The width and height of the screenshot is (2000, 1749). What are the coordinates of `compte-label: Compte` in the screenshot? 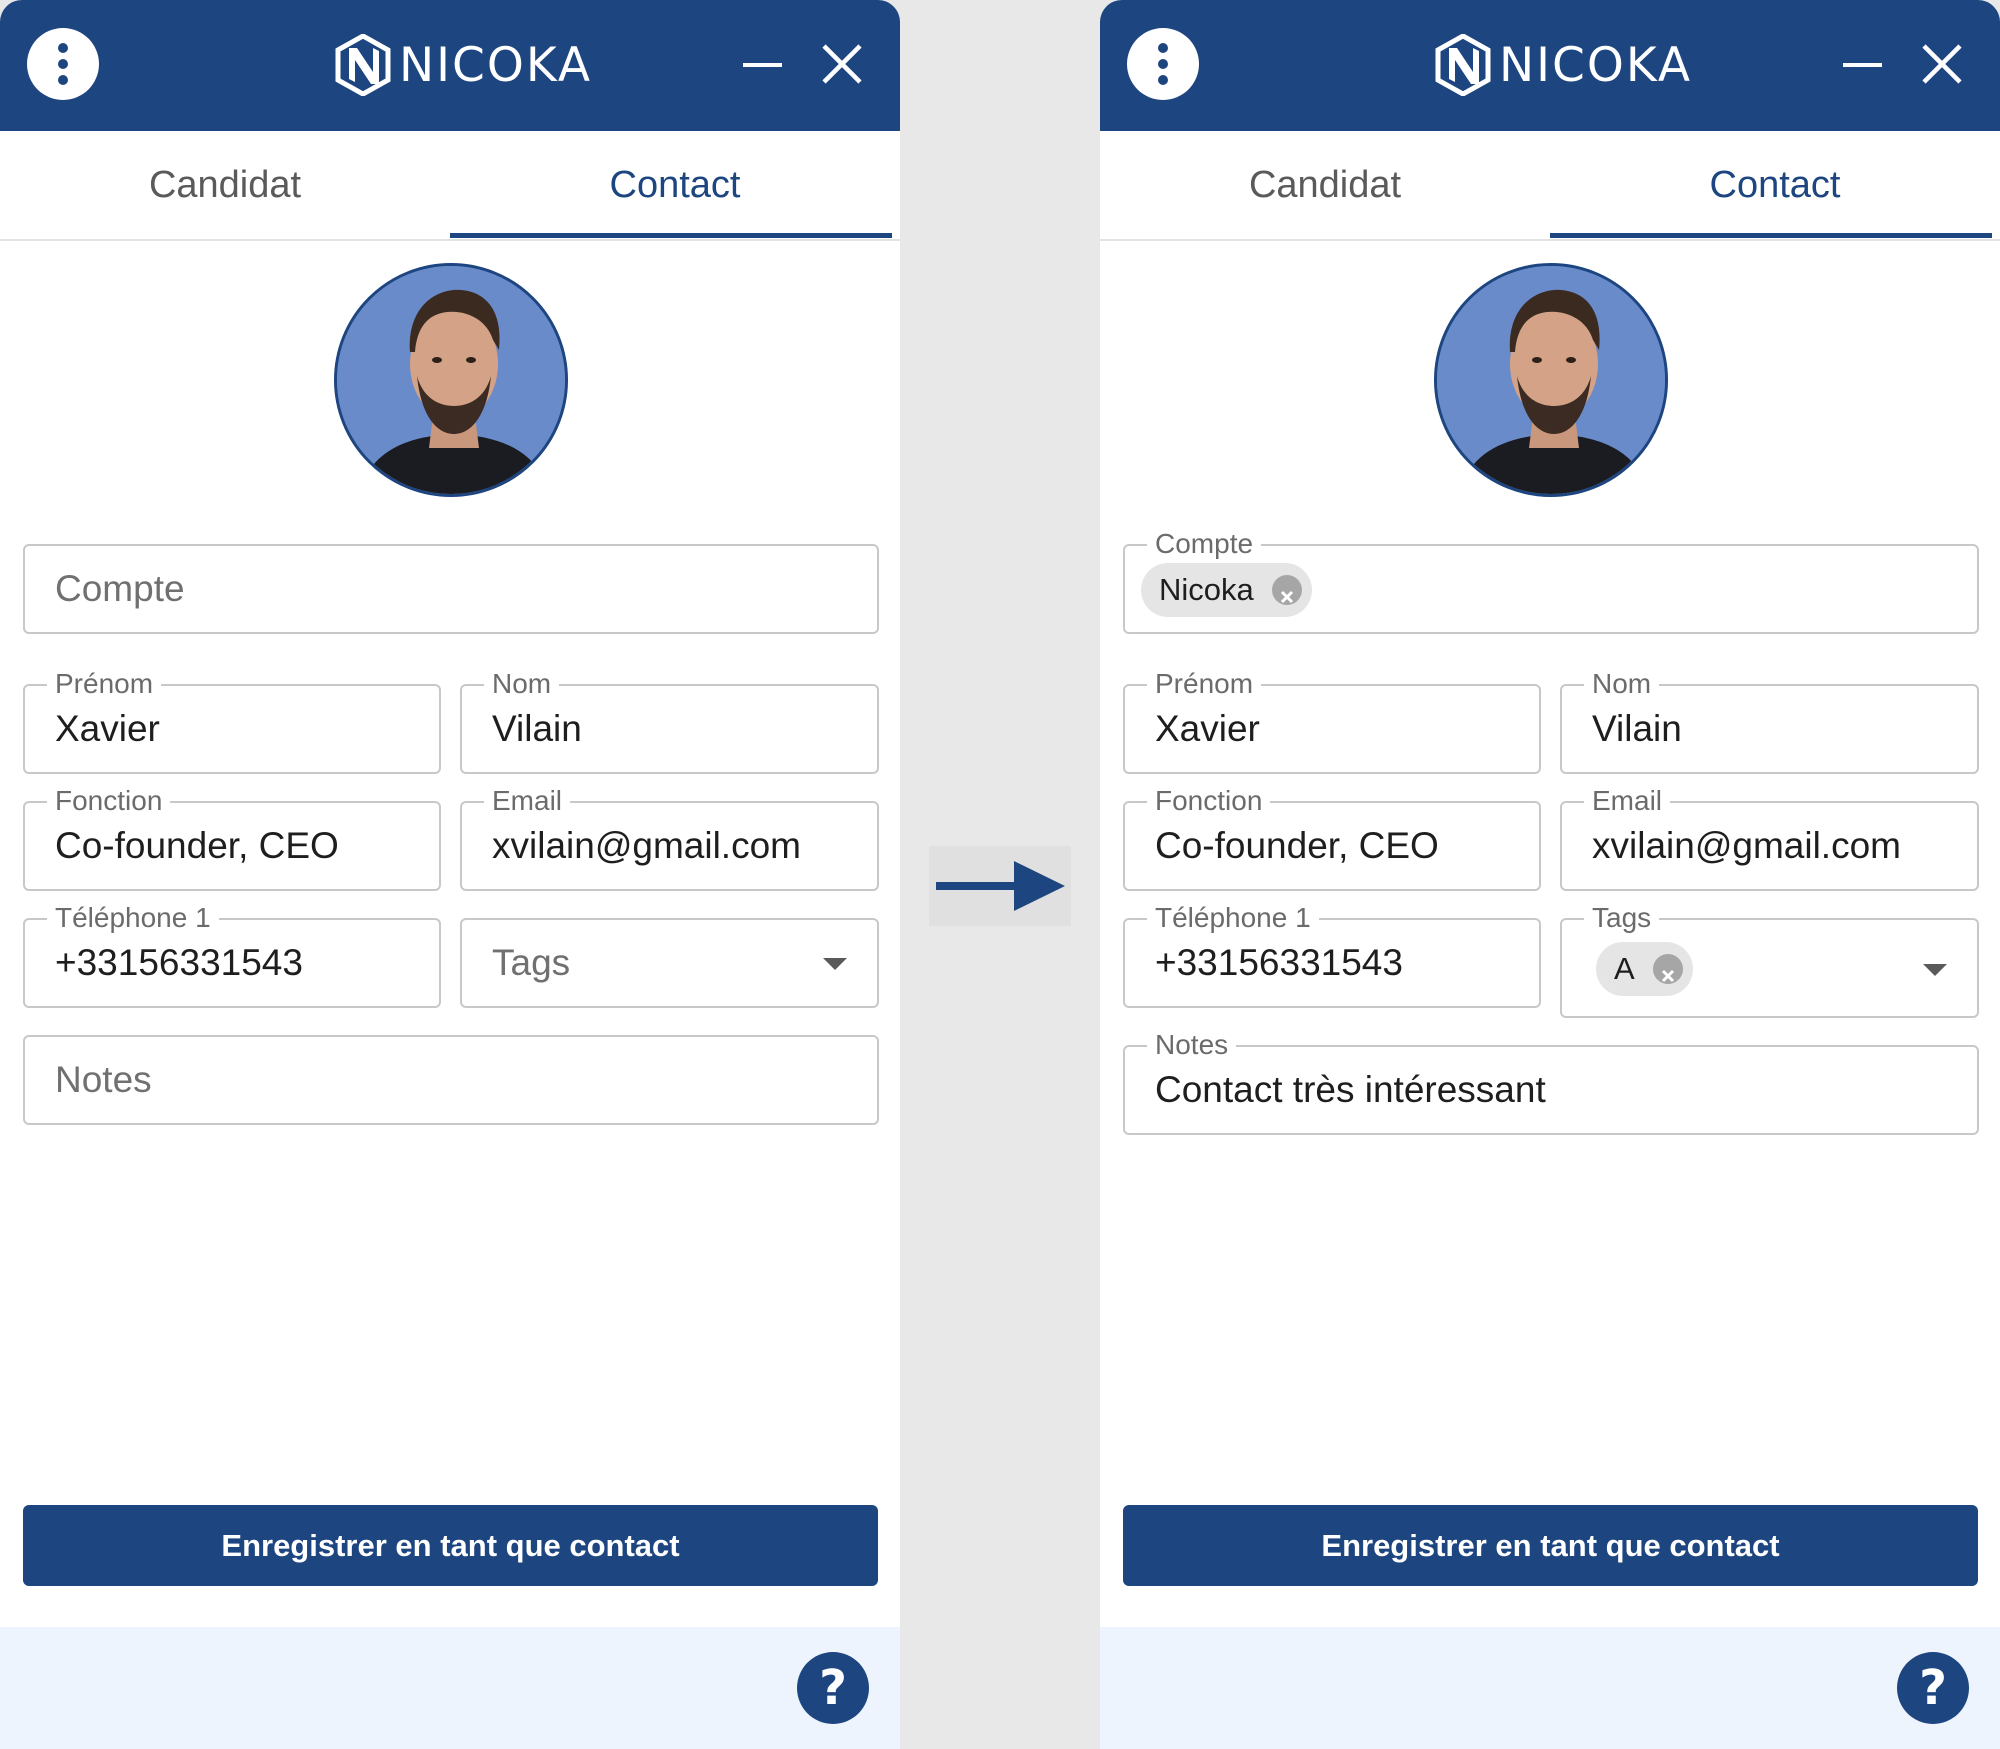 It's located at (1204, 544).